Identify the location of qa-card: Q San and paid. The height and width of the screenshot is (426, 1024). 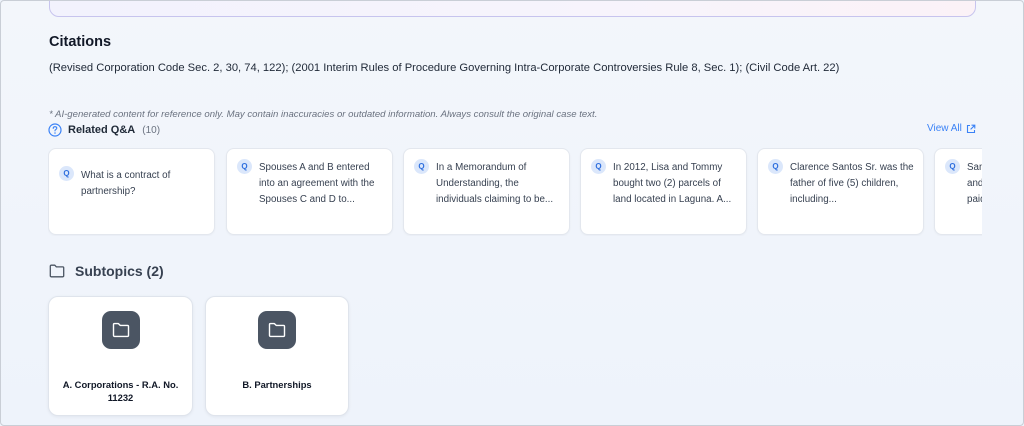
(958, 191).